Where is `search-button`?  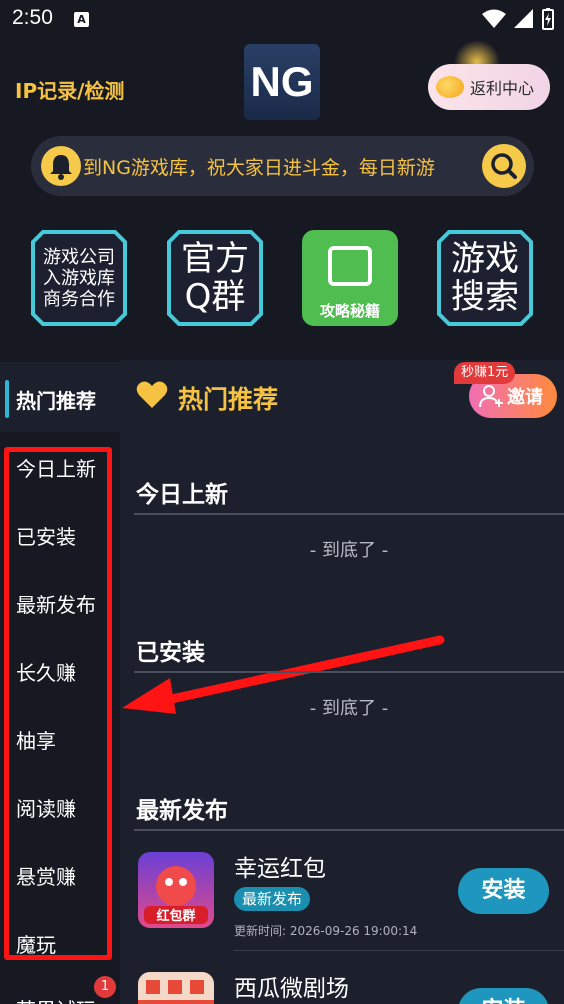 search-button is located at coordinates (504, 166).